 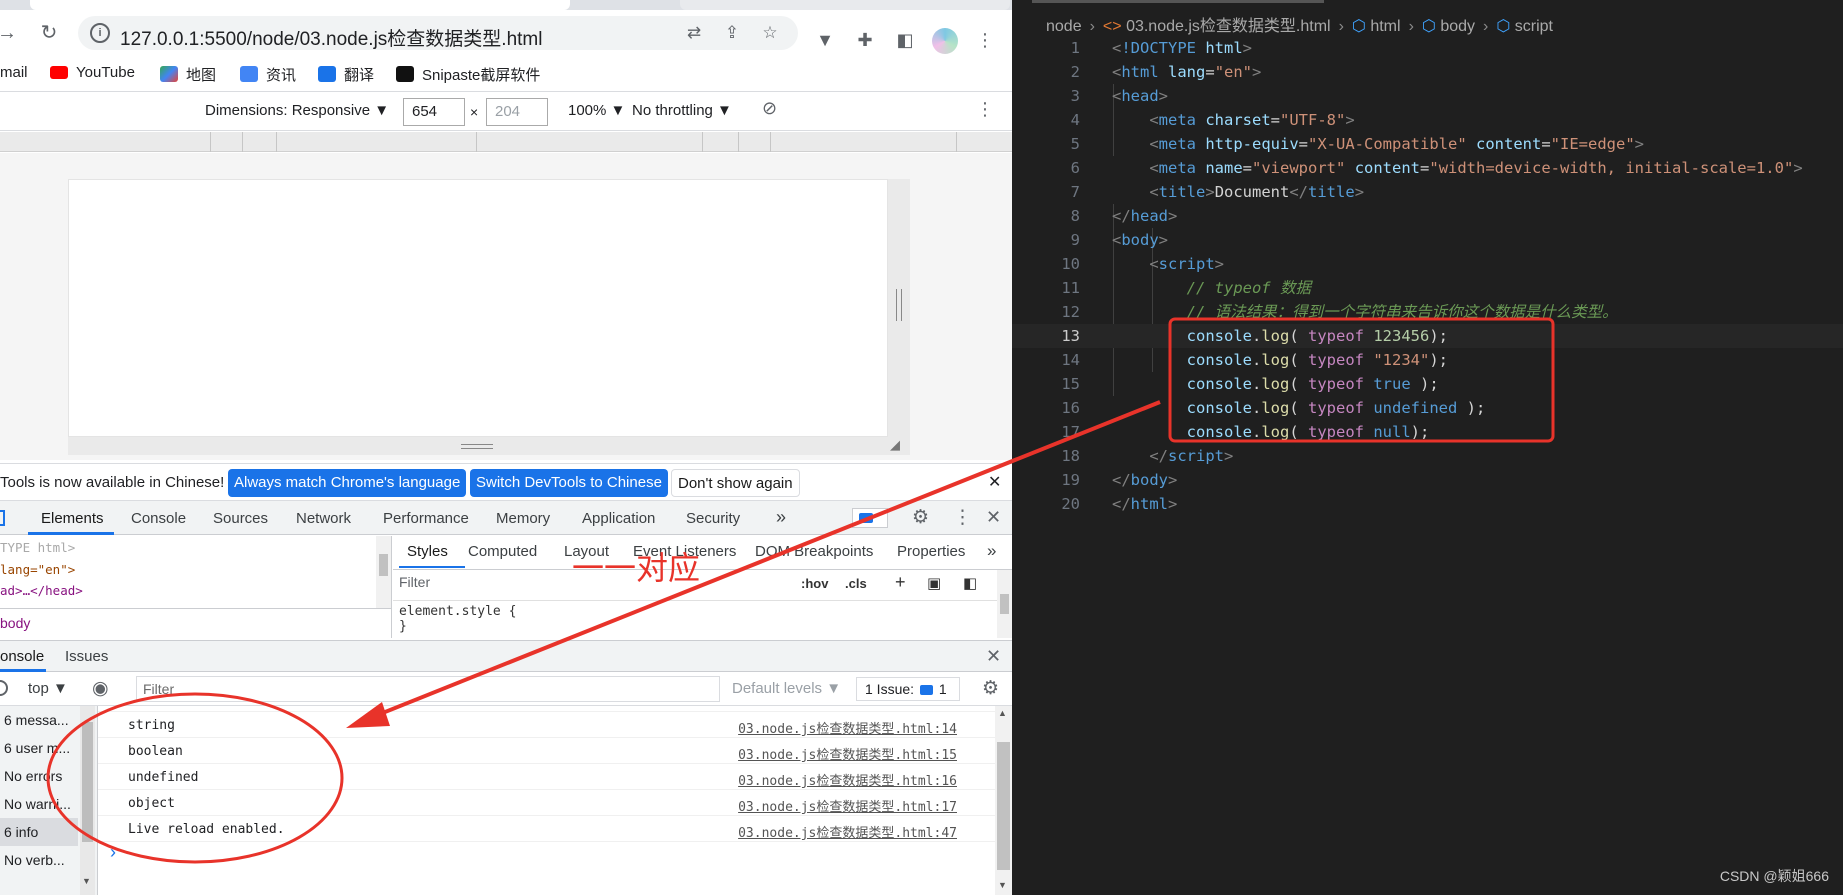 I want to click on sidebar-scrollbar: ▼, so click(x=87, y=800).